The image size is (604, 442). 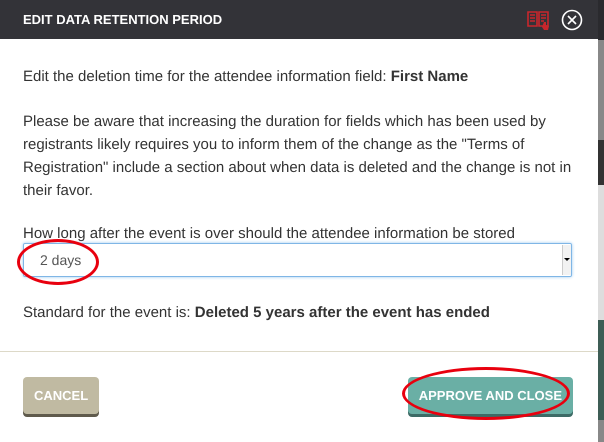 I want to click on duration-select: 2 days, so click(x=297, y=260).